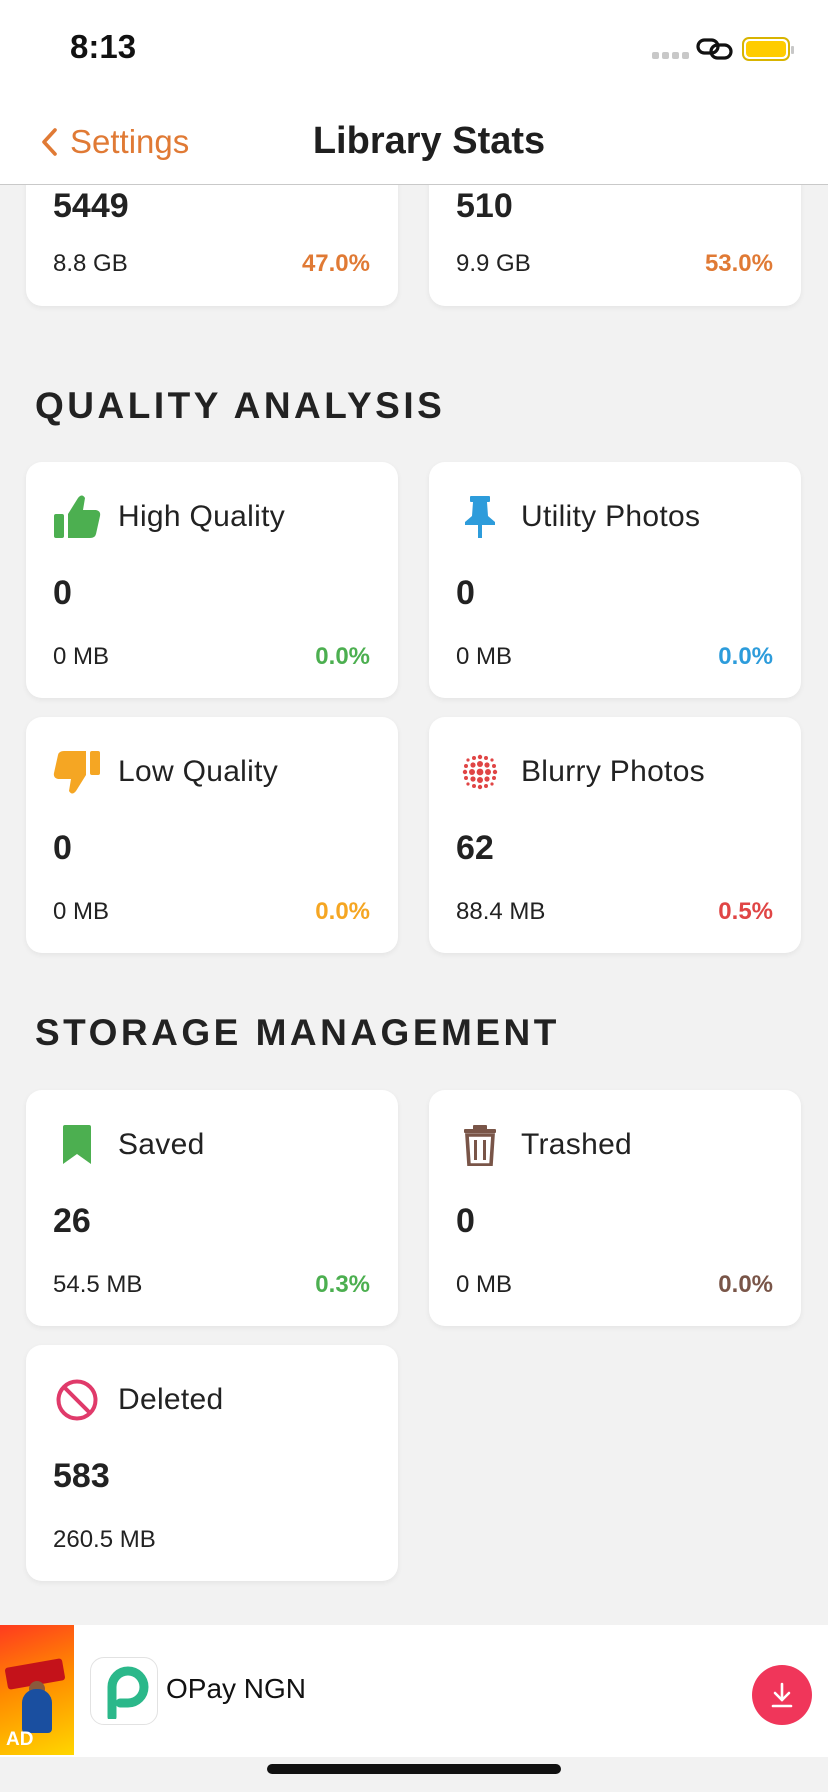  I want to click on signal-icon, so click(670, 55).